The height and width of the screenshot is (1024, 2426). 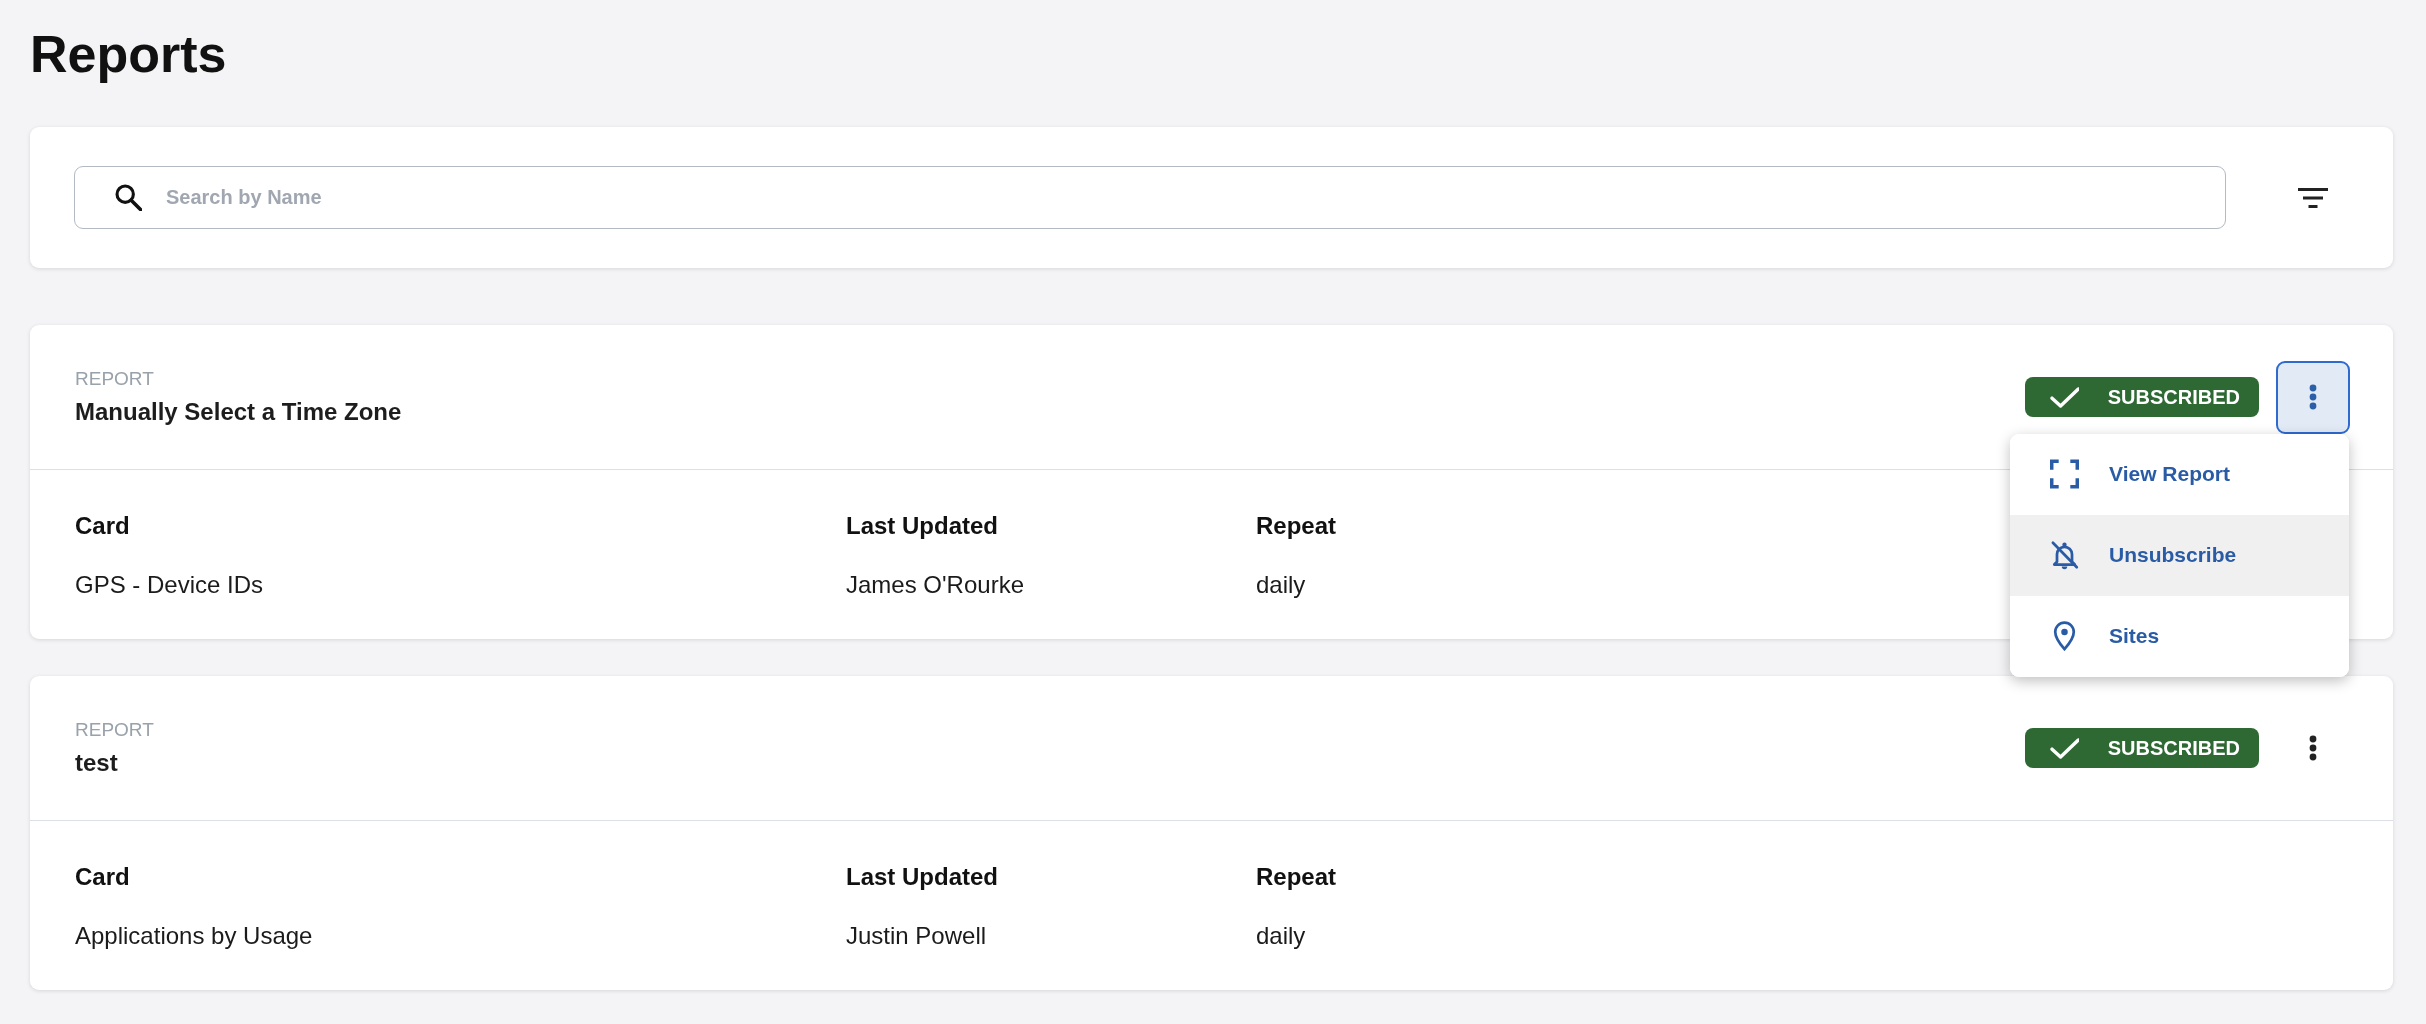 I want to click on field-value: GPS - Device IDs, so click(x=169, y=585).